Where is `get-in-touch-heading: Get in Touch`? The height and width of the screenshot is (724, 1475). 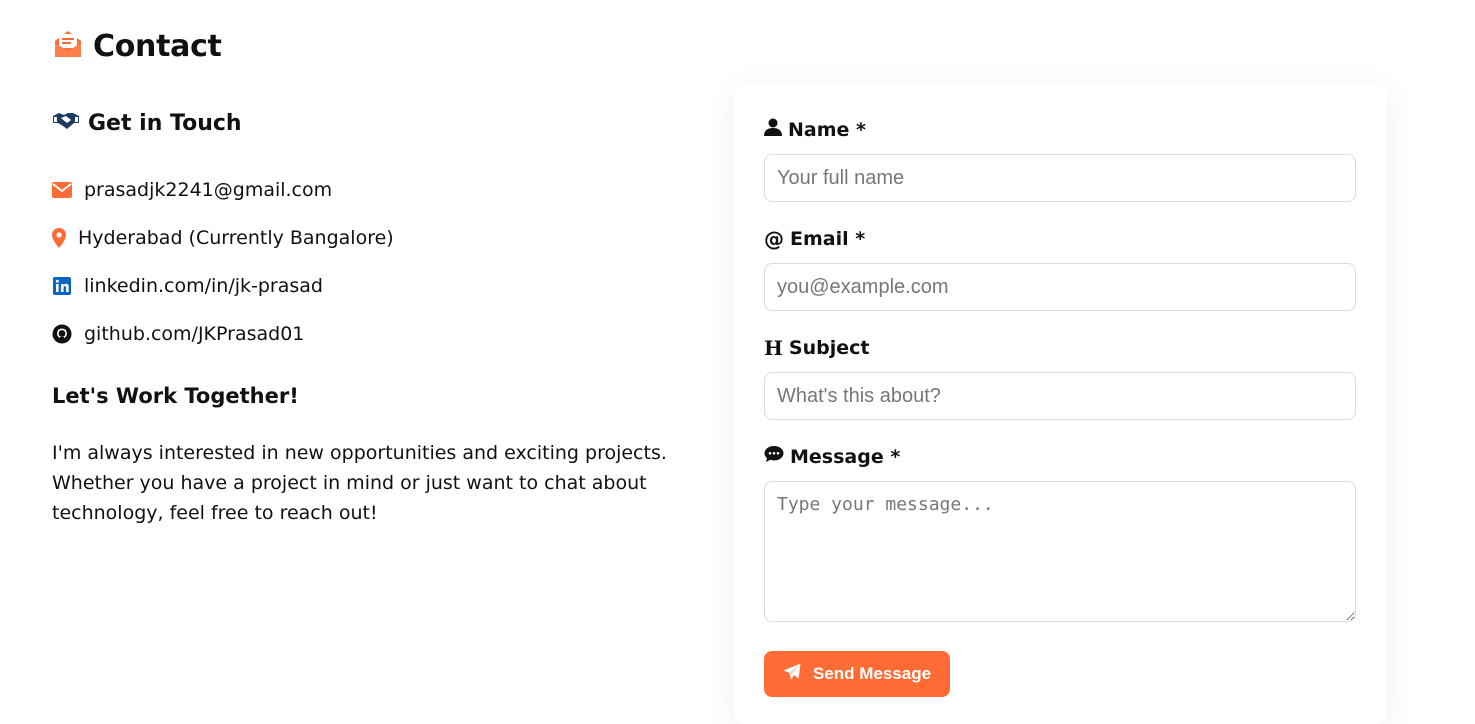 get-in-touch-heading: Get in Touch is located at coordinates (382, 123).